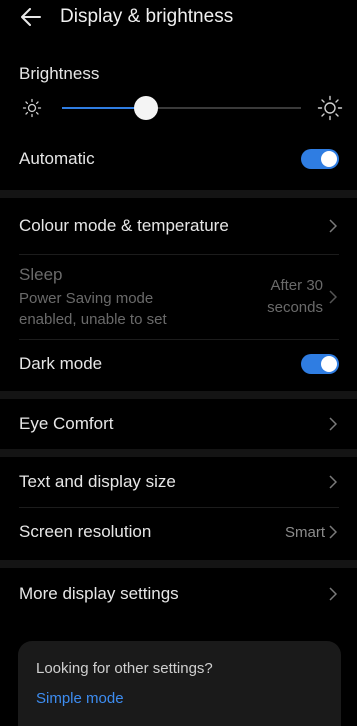  What do you see at coordinates (59, 73) in the screenshot?
I see `brightness-label: Brightness` at bounding box center [59, 73].